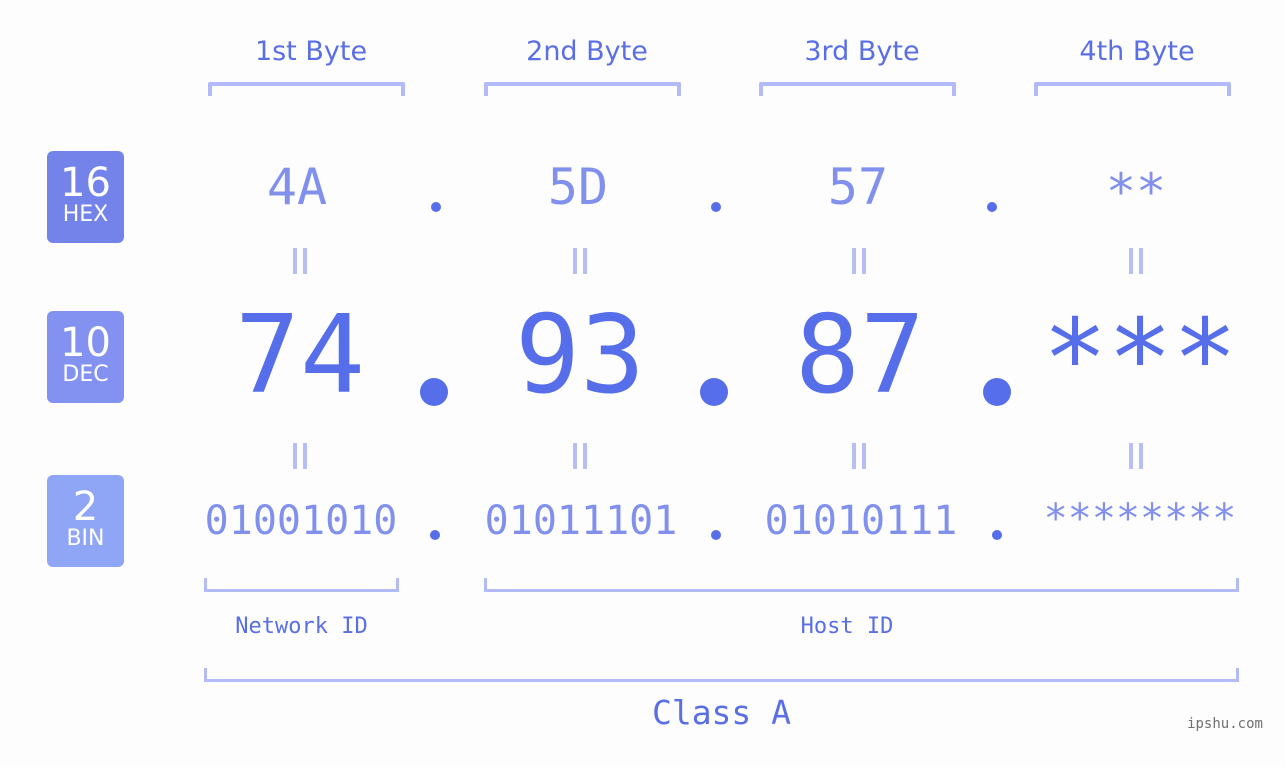 The width and height of the screenshot is (1285, 767). Describe the element at coordinates (301, 585) in the screenshot. I see `network-id-bracket` at that location.